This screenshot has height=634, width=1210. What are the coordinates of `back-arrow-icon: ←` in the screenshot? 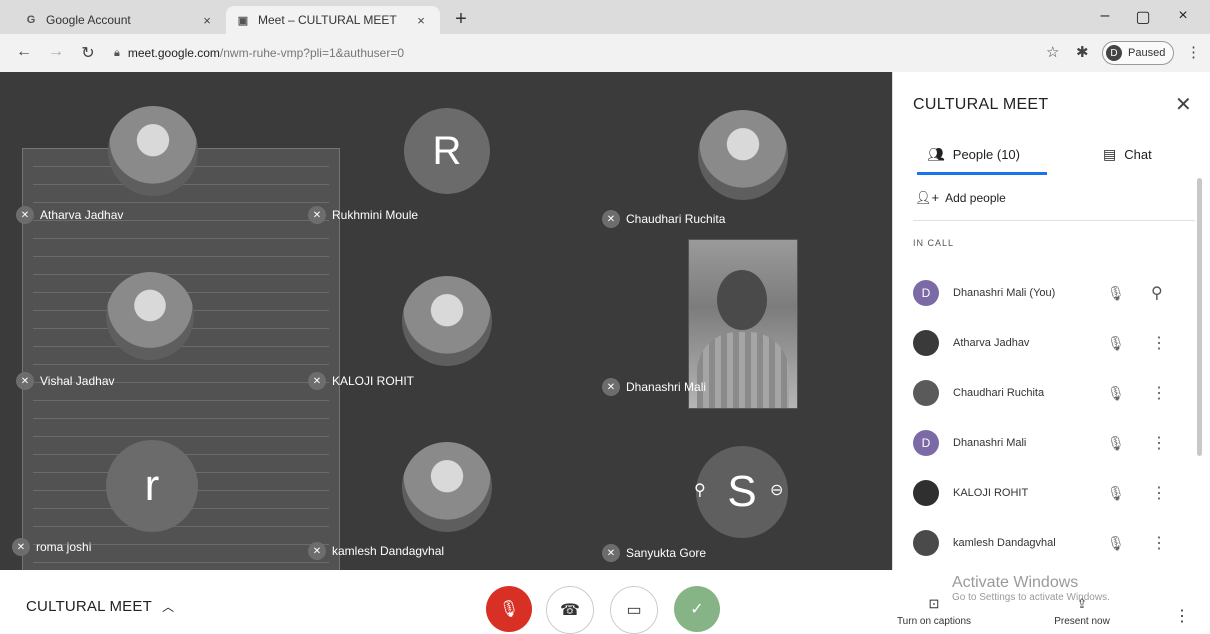 It's located at (24, 52).